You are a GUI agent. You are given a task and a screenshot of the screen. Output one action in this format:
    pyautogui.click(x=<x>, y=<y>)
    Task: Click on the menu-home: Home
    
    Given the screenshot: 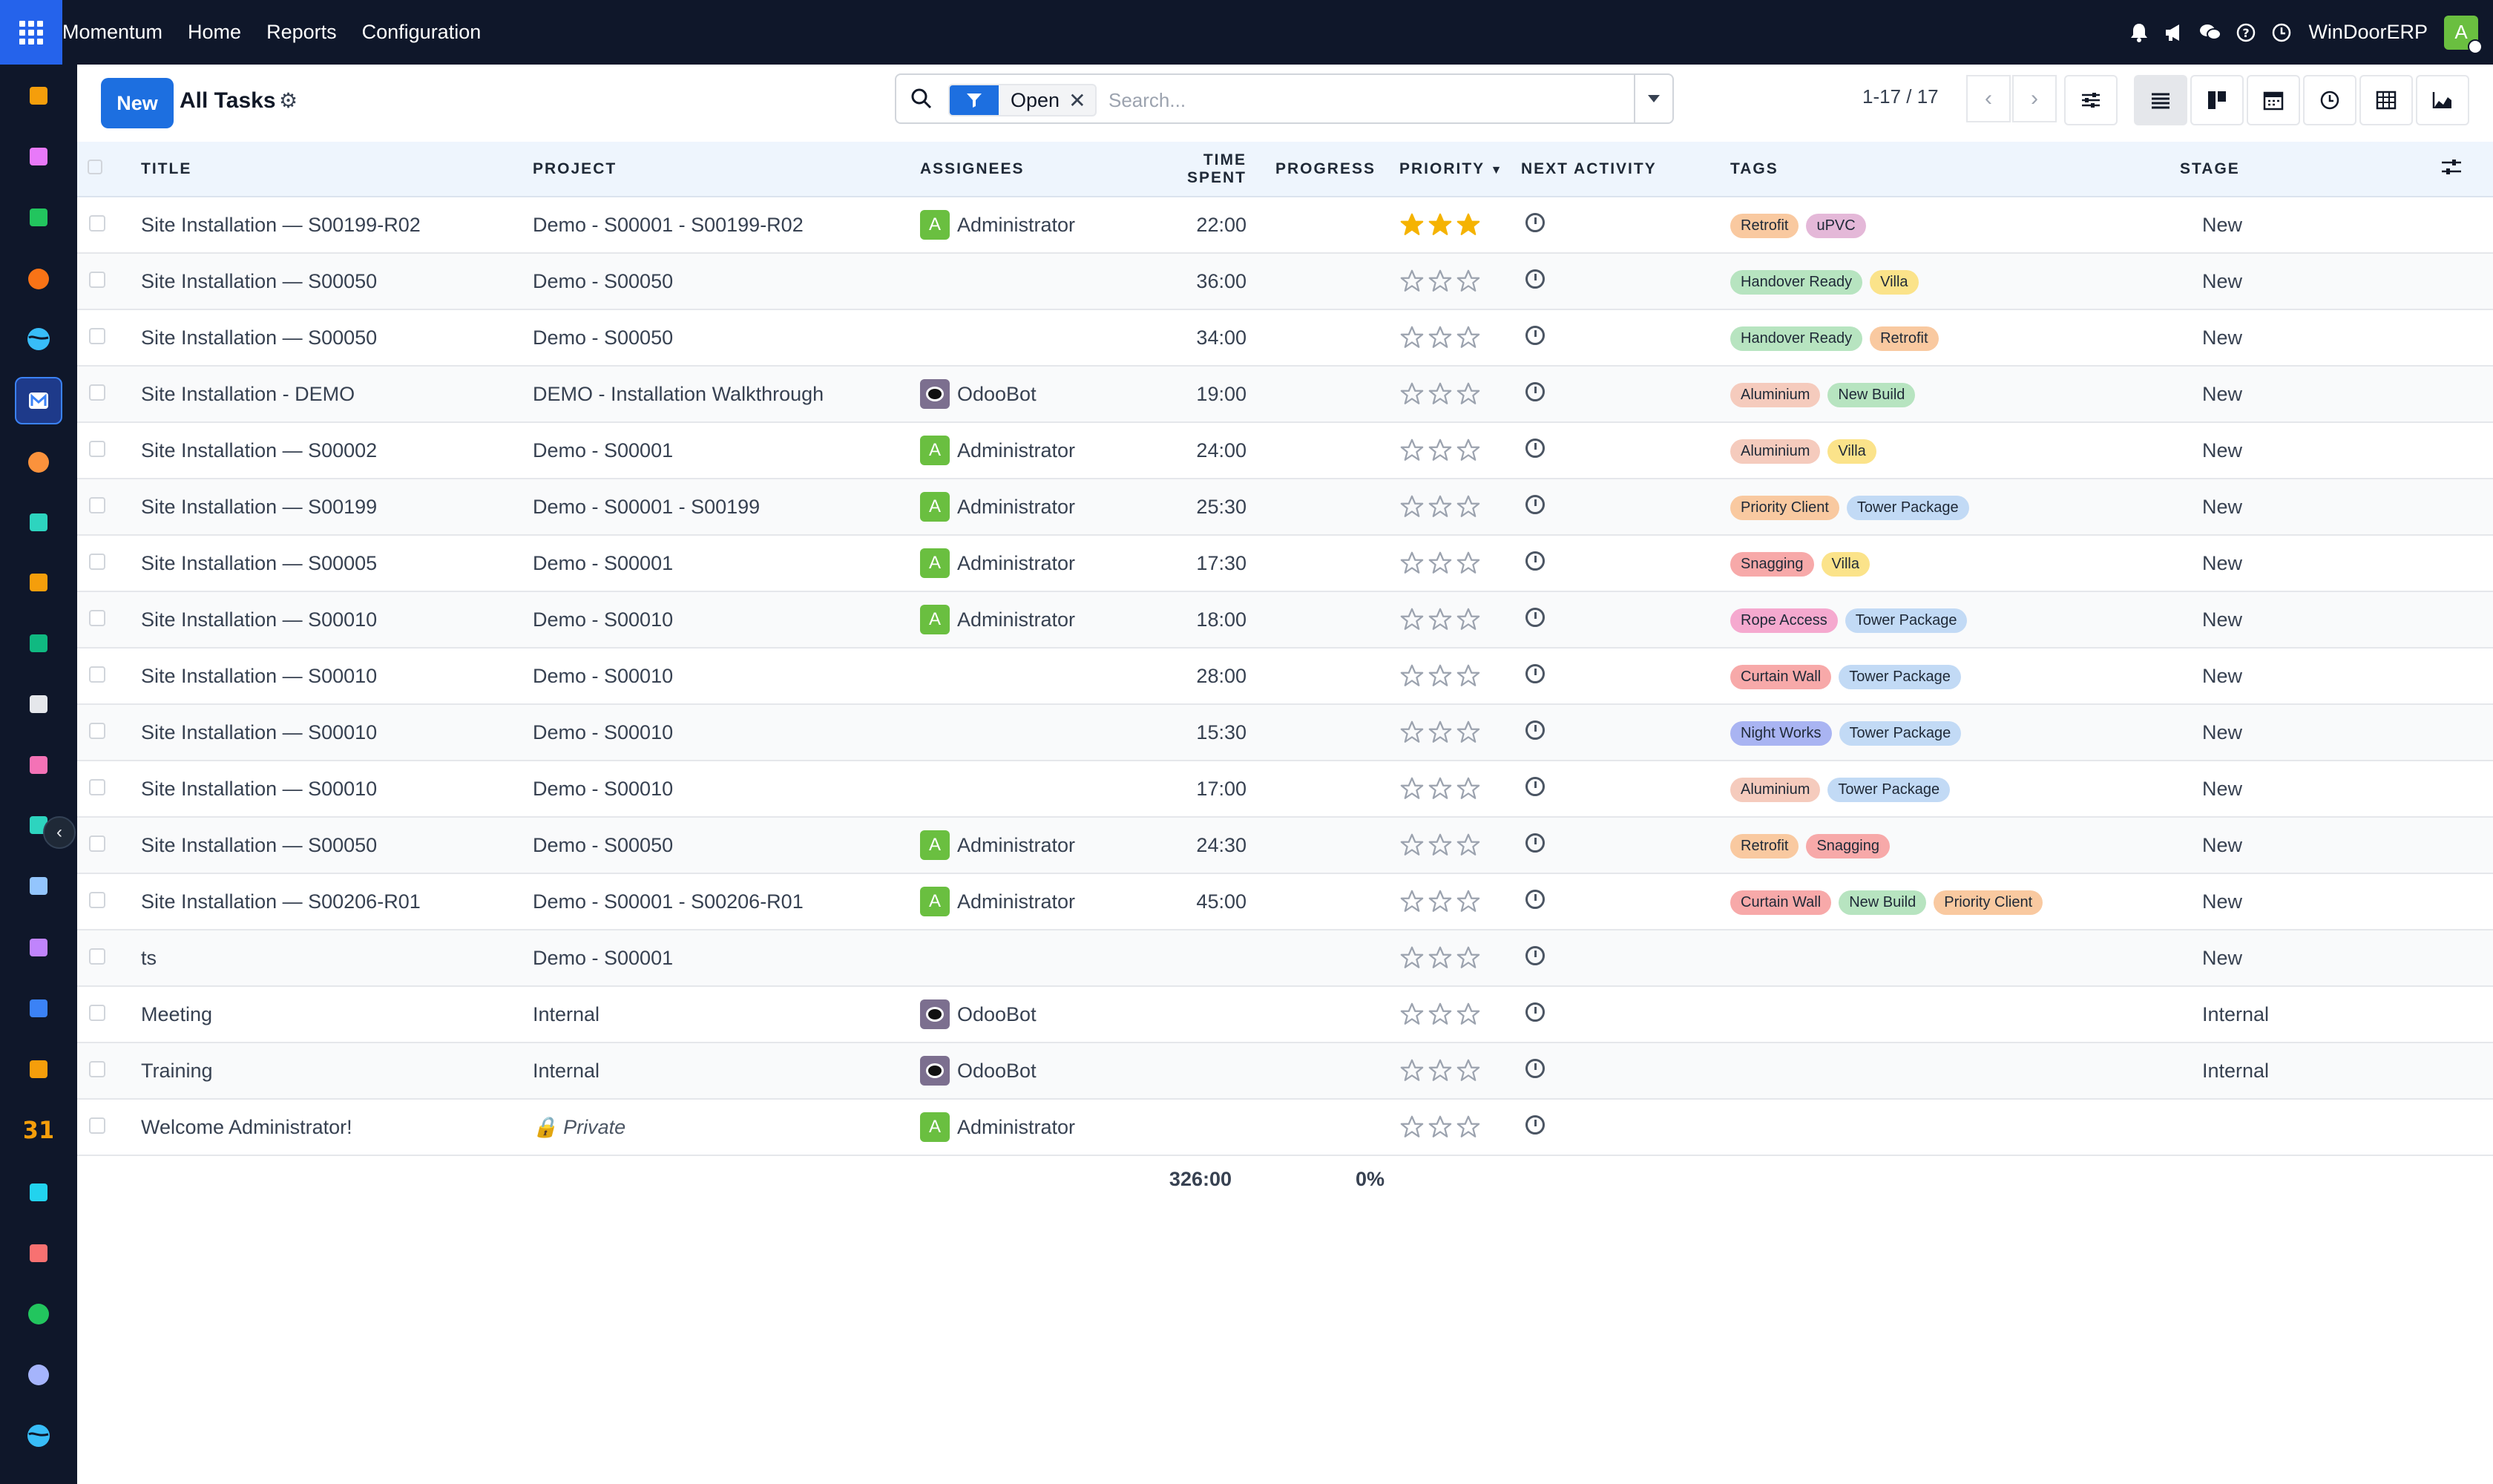 What is the action you would take?
    pyautogui.click(x=214, y=32)
    